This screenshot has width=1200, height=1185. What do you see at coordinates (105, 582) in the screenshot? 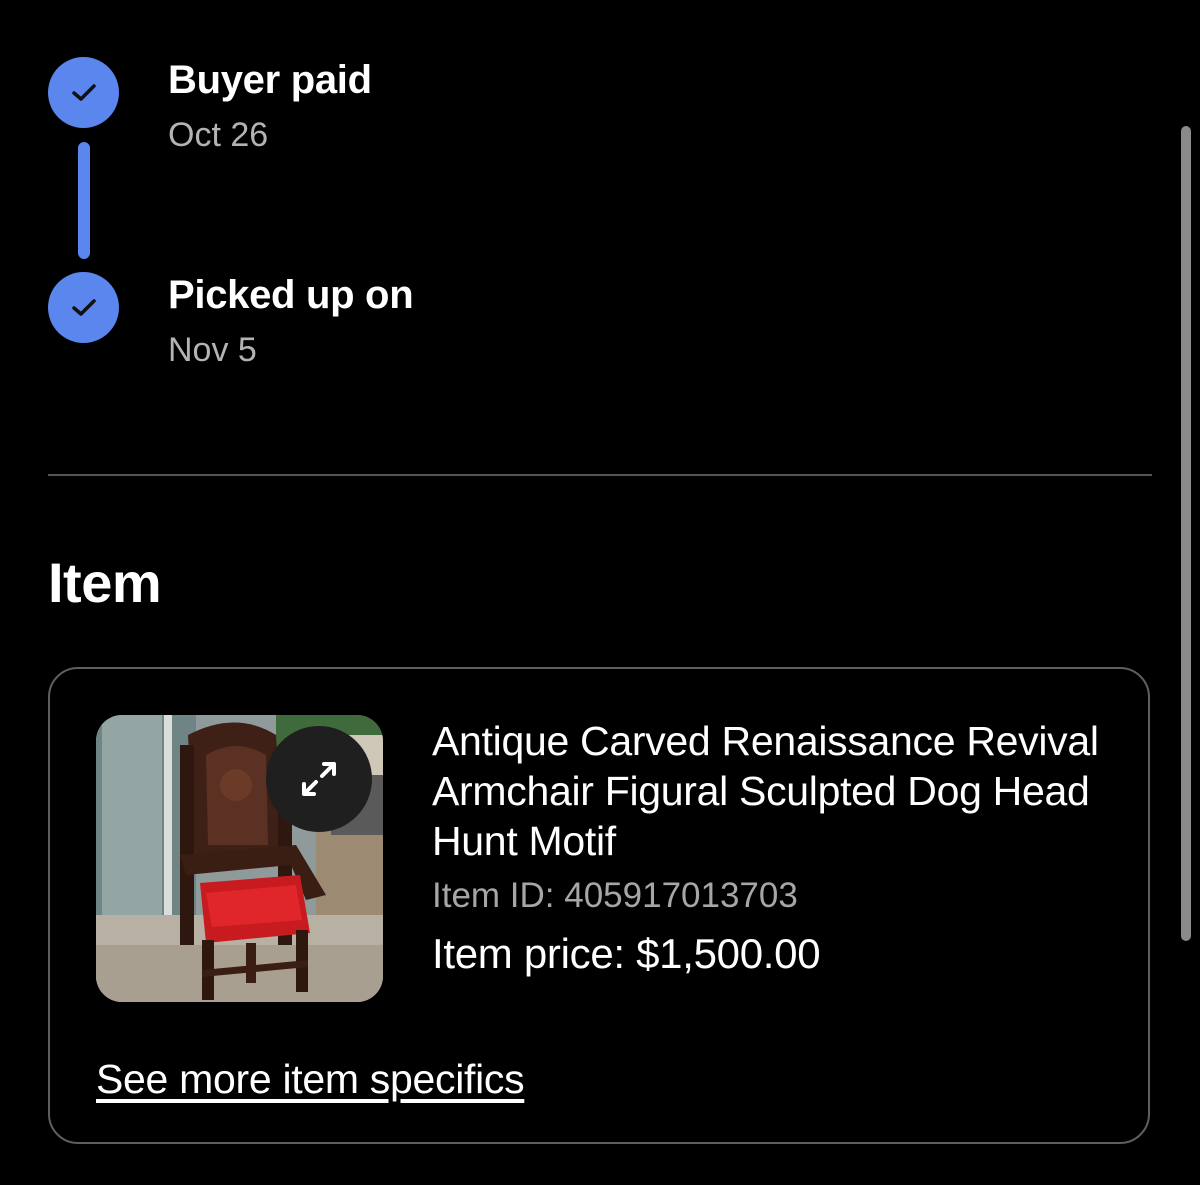
I see `item-section-heading: Item` at bounding box center [105, 582].